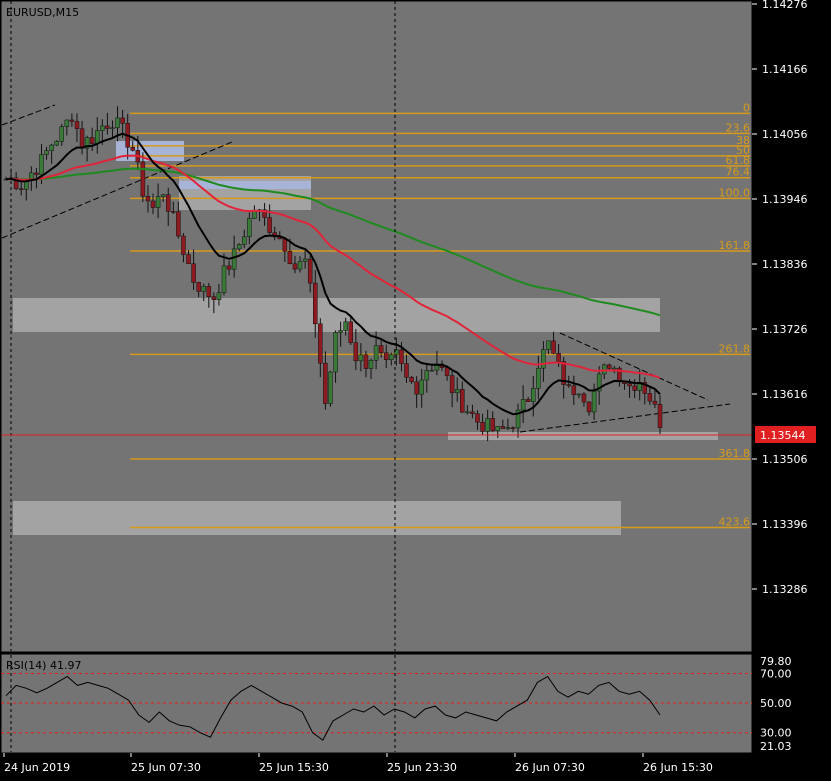 Image resolution: width=831 pixels, height=781 pixels. What do you see at coordinates (678, 767) in the screenshot?
I see `time-tick-label: 26 Jun 15:30` at bounding box center [678, 767].